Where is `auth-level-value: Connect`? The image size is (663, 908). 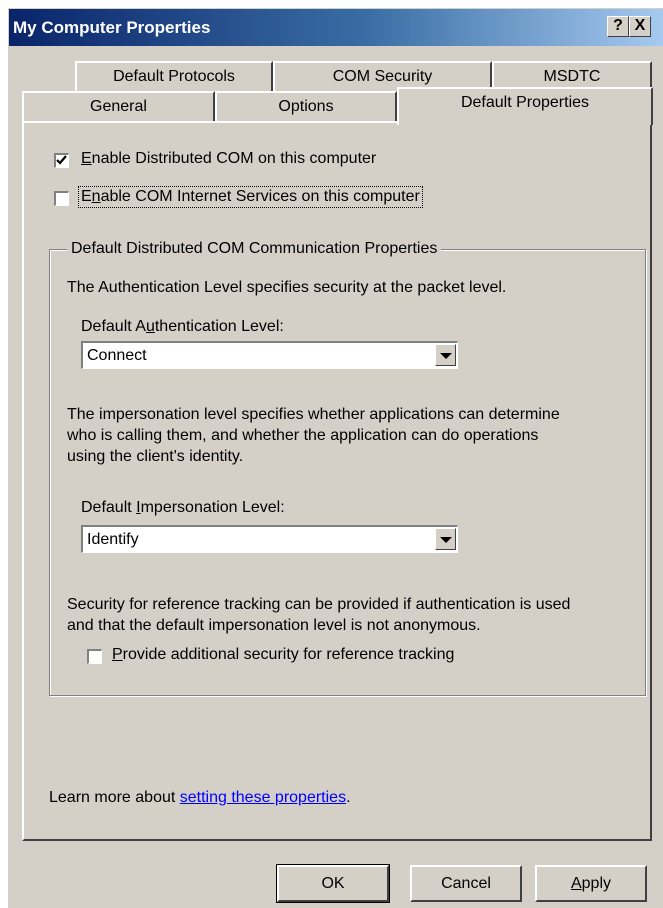 auth-level-value: Connect is located at coordinates (117, 355).